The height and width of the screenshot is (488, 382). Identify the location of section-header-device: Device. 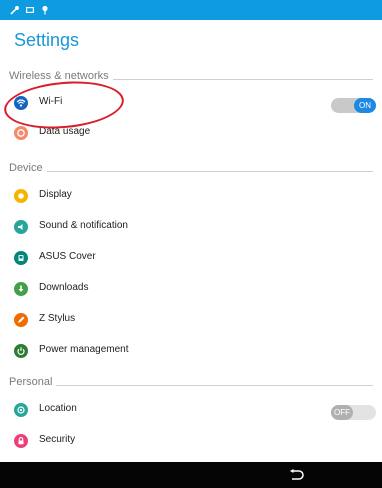
(191, 168).